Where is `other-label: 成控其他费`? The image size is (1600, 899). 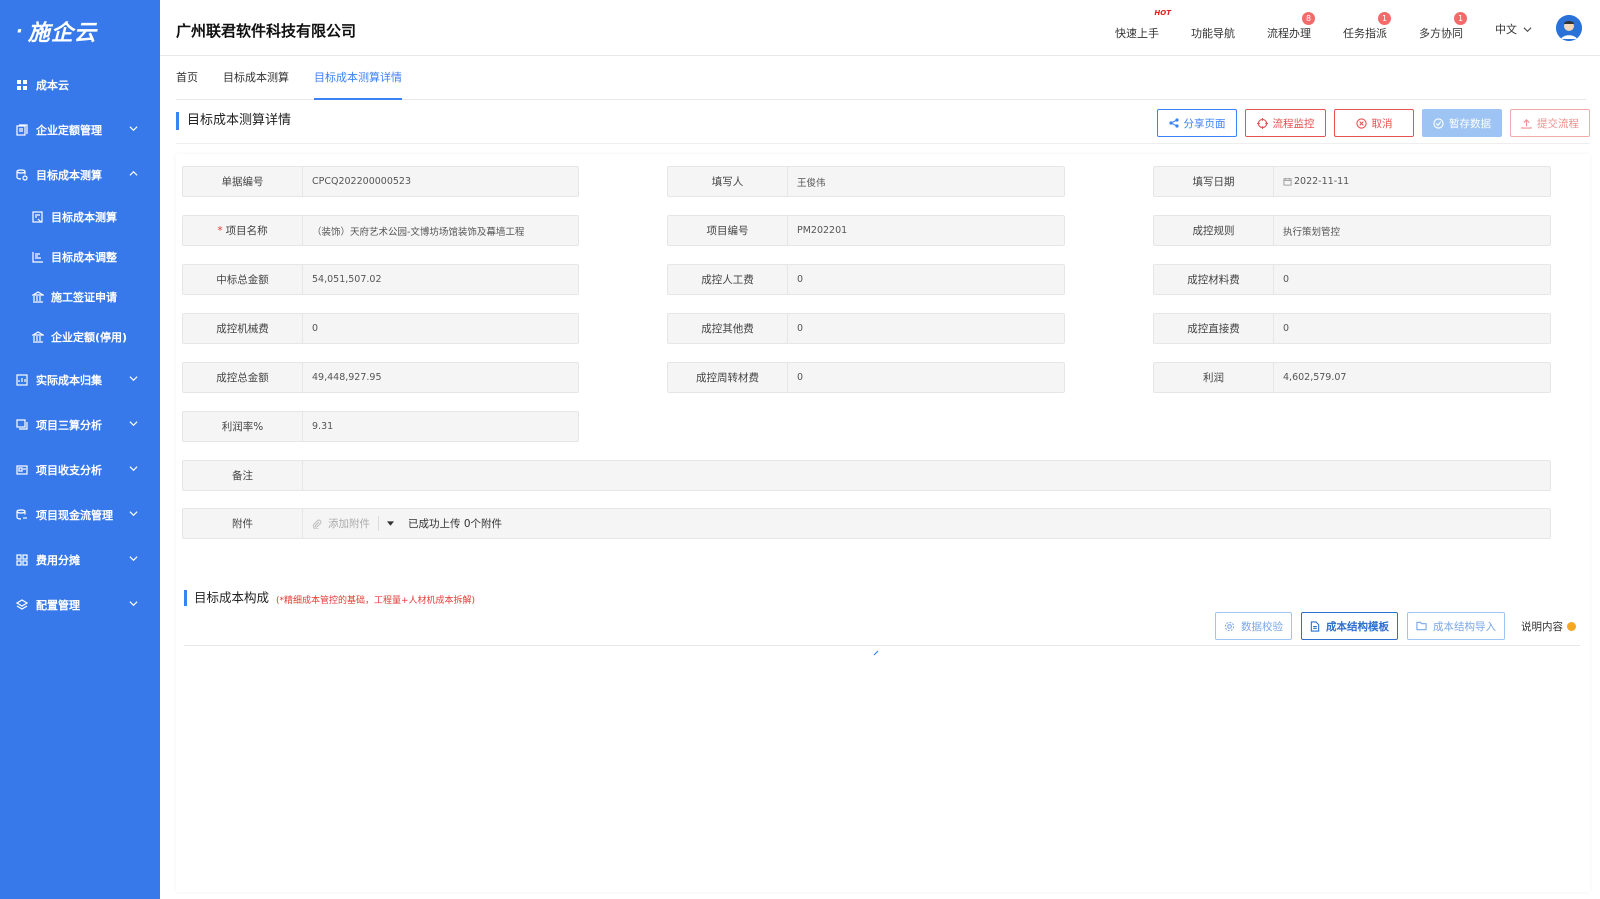 other-label: 成控其他费 is located at coordinates (728, 328).